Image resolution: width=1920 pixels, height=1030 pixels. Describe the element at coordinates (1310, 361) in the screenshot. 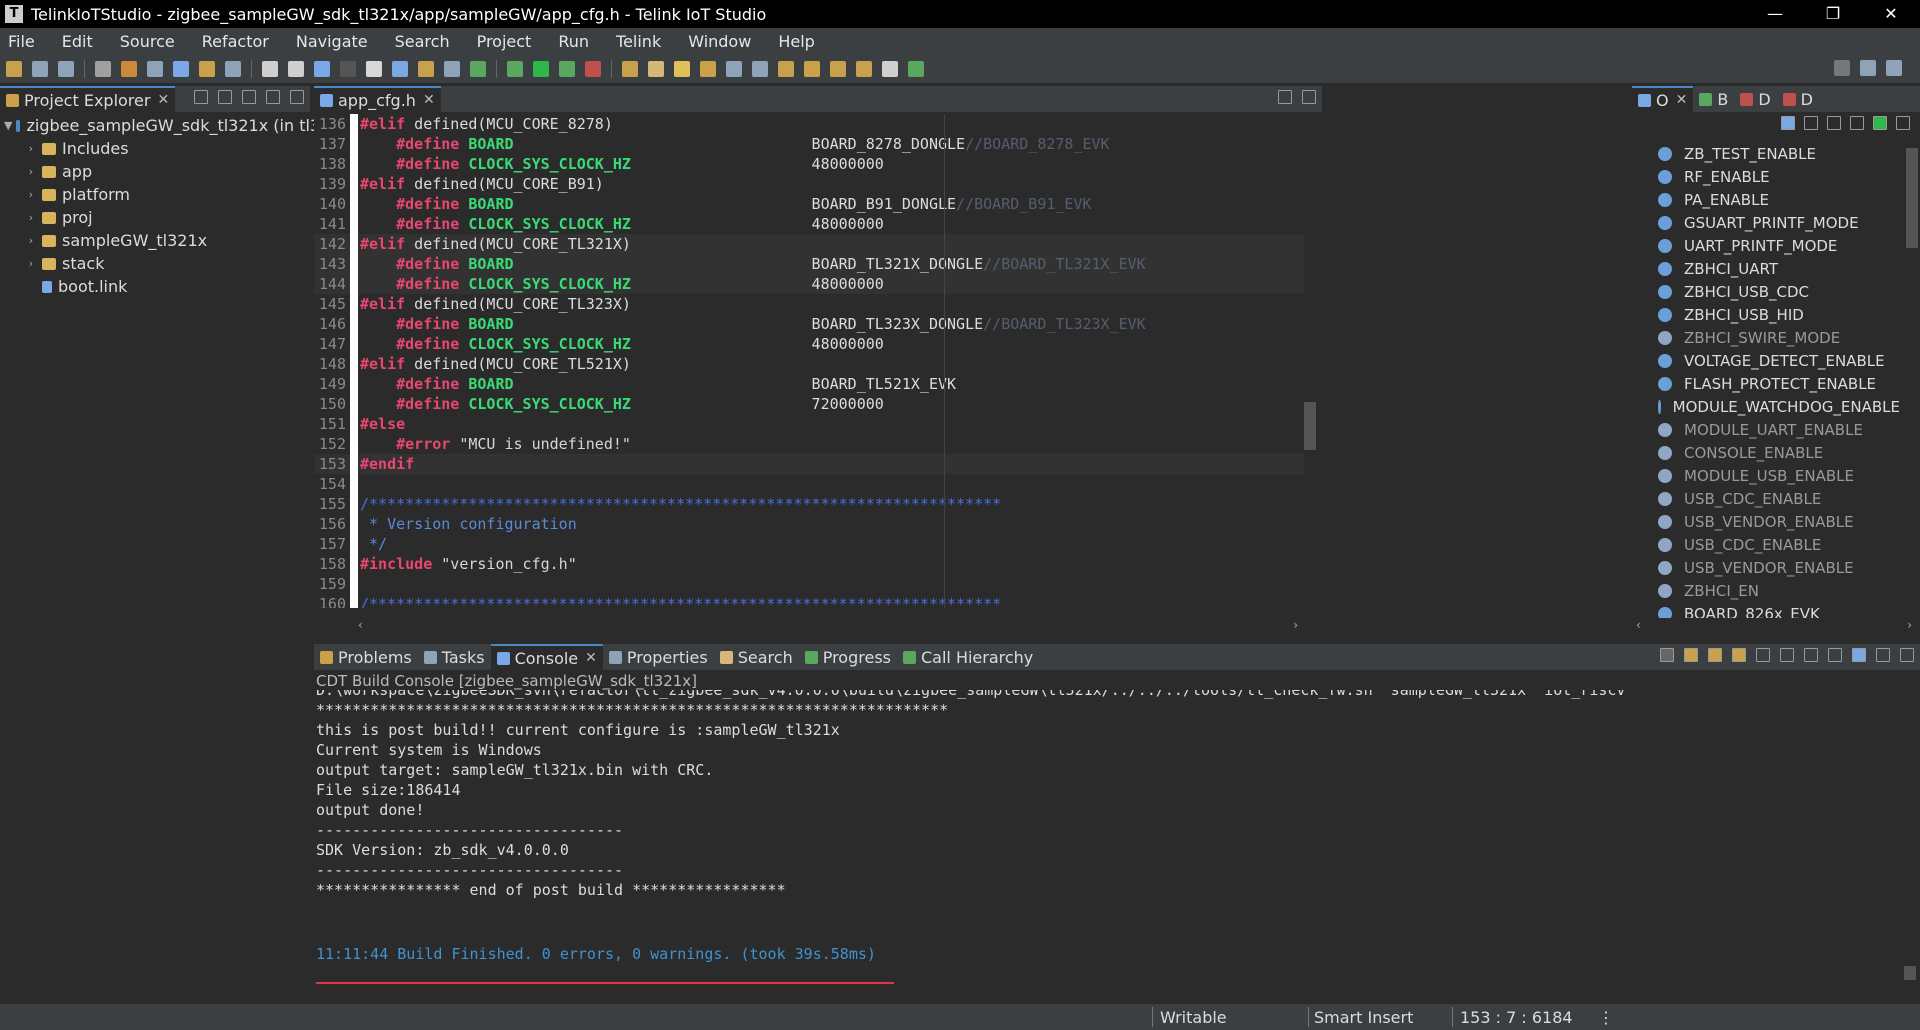

I see `editor-vertical-scrollbar` at that location.